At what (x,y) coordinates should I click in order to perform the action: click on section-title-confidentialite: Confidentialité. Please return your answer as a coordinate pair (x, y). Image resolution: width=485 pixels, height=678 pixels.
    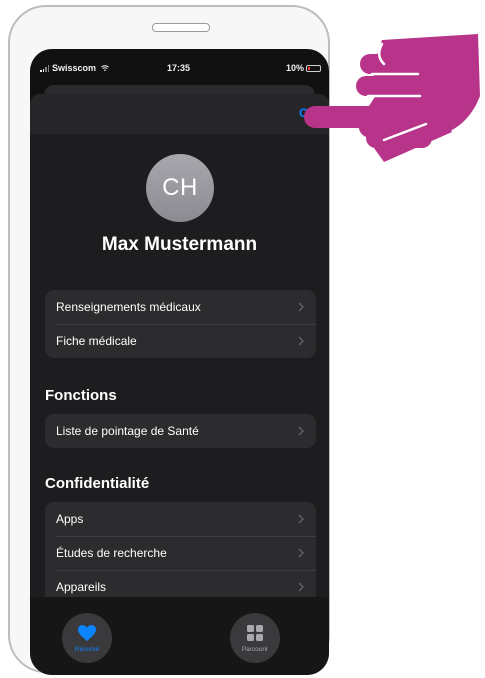
    Looking at the image, I should click on (97, 483).